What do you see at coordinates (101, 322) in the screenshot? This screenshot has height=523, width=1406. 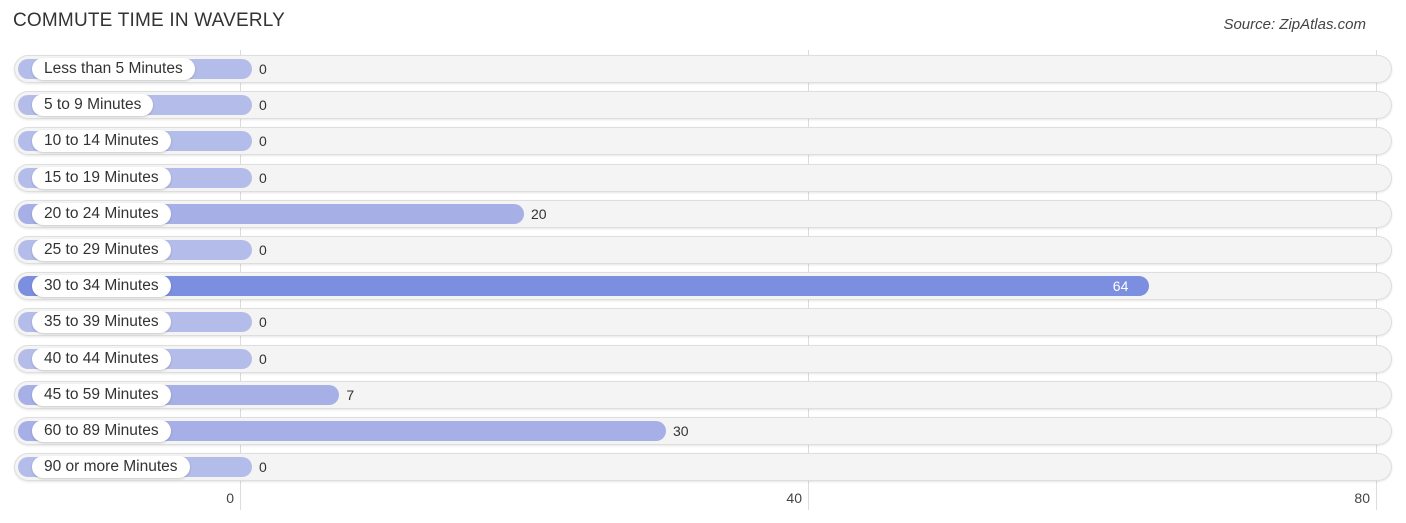 I see `category-label: 35 to 39 Minutes` at bounding box center [101, 322].